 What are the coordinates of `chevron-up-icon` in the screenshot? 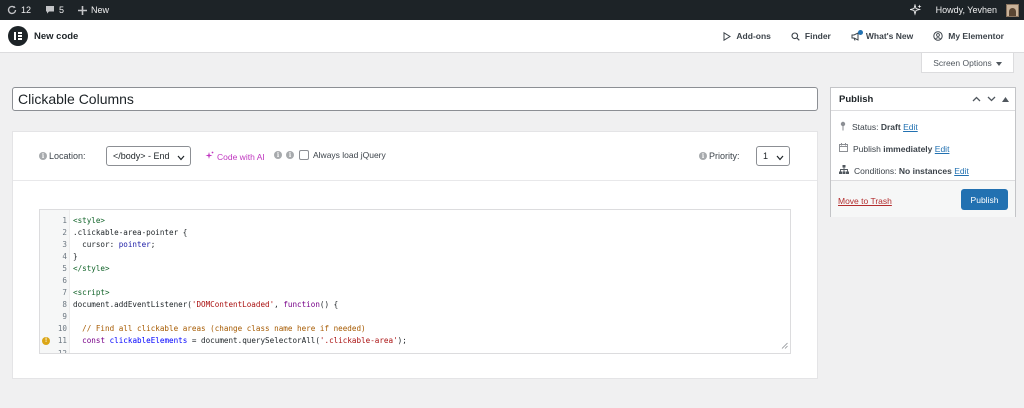 It's located at (976, 99).